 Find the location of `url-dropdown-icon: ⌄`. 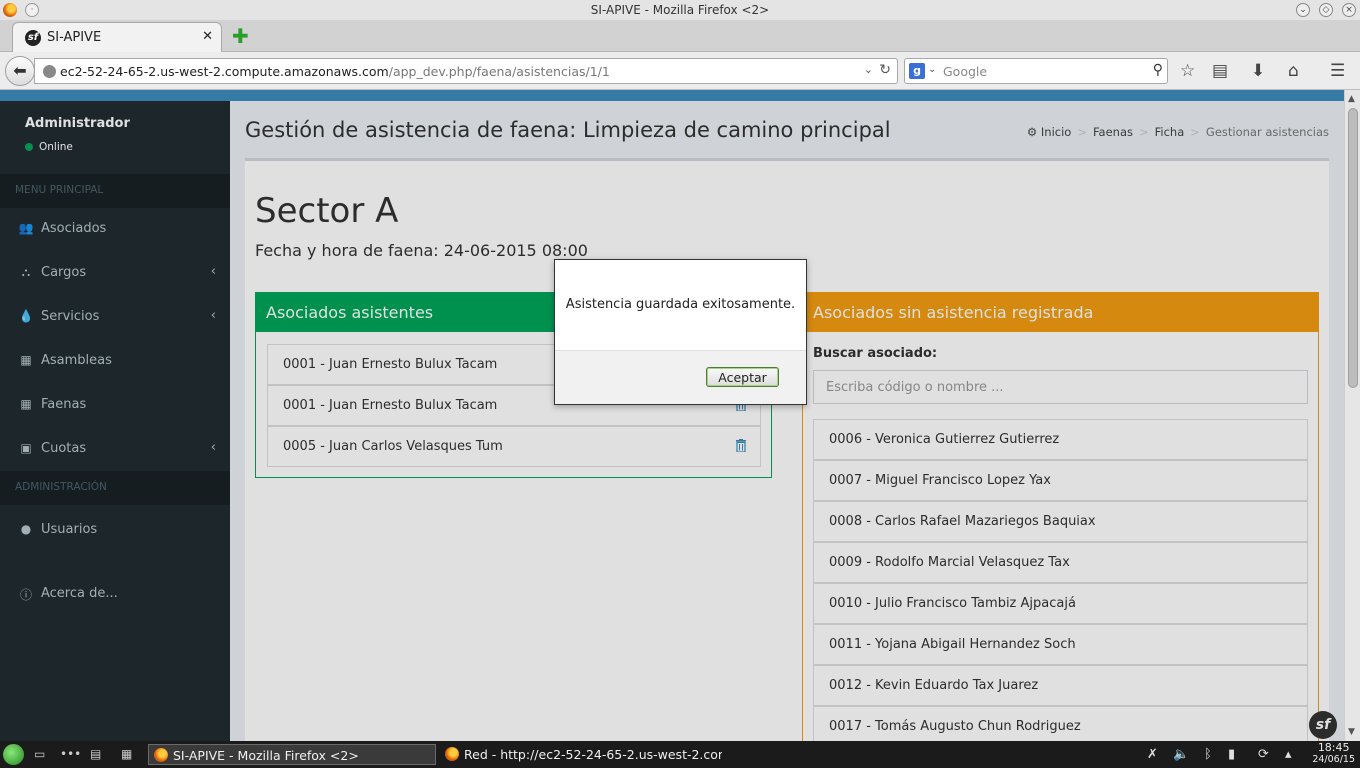

url-dropdown-icon: ⌄ is located at coordinates (868, 69).